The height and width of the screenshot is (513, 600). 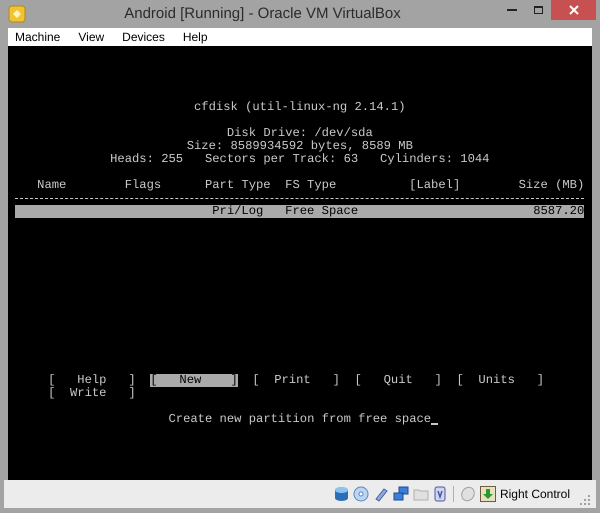 I want to click on column-header: [Label], so click(x=434, y=185).